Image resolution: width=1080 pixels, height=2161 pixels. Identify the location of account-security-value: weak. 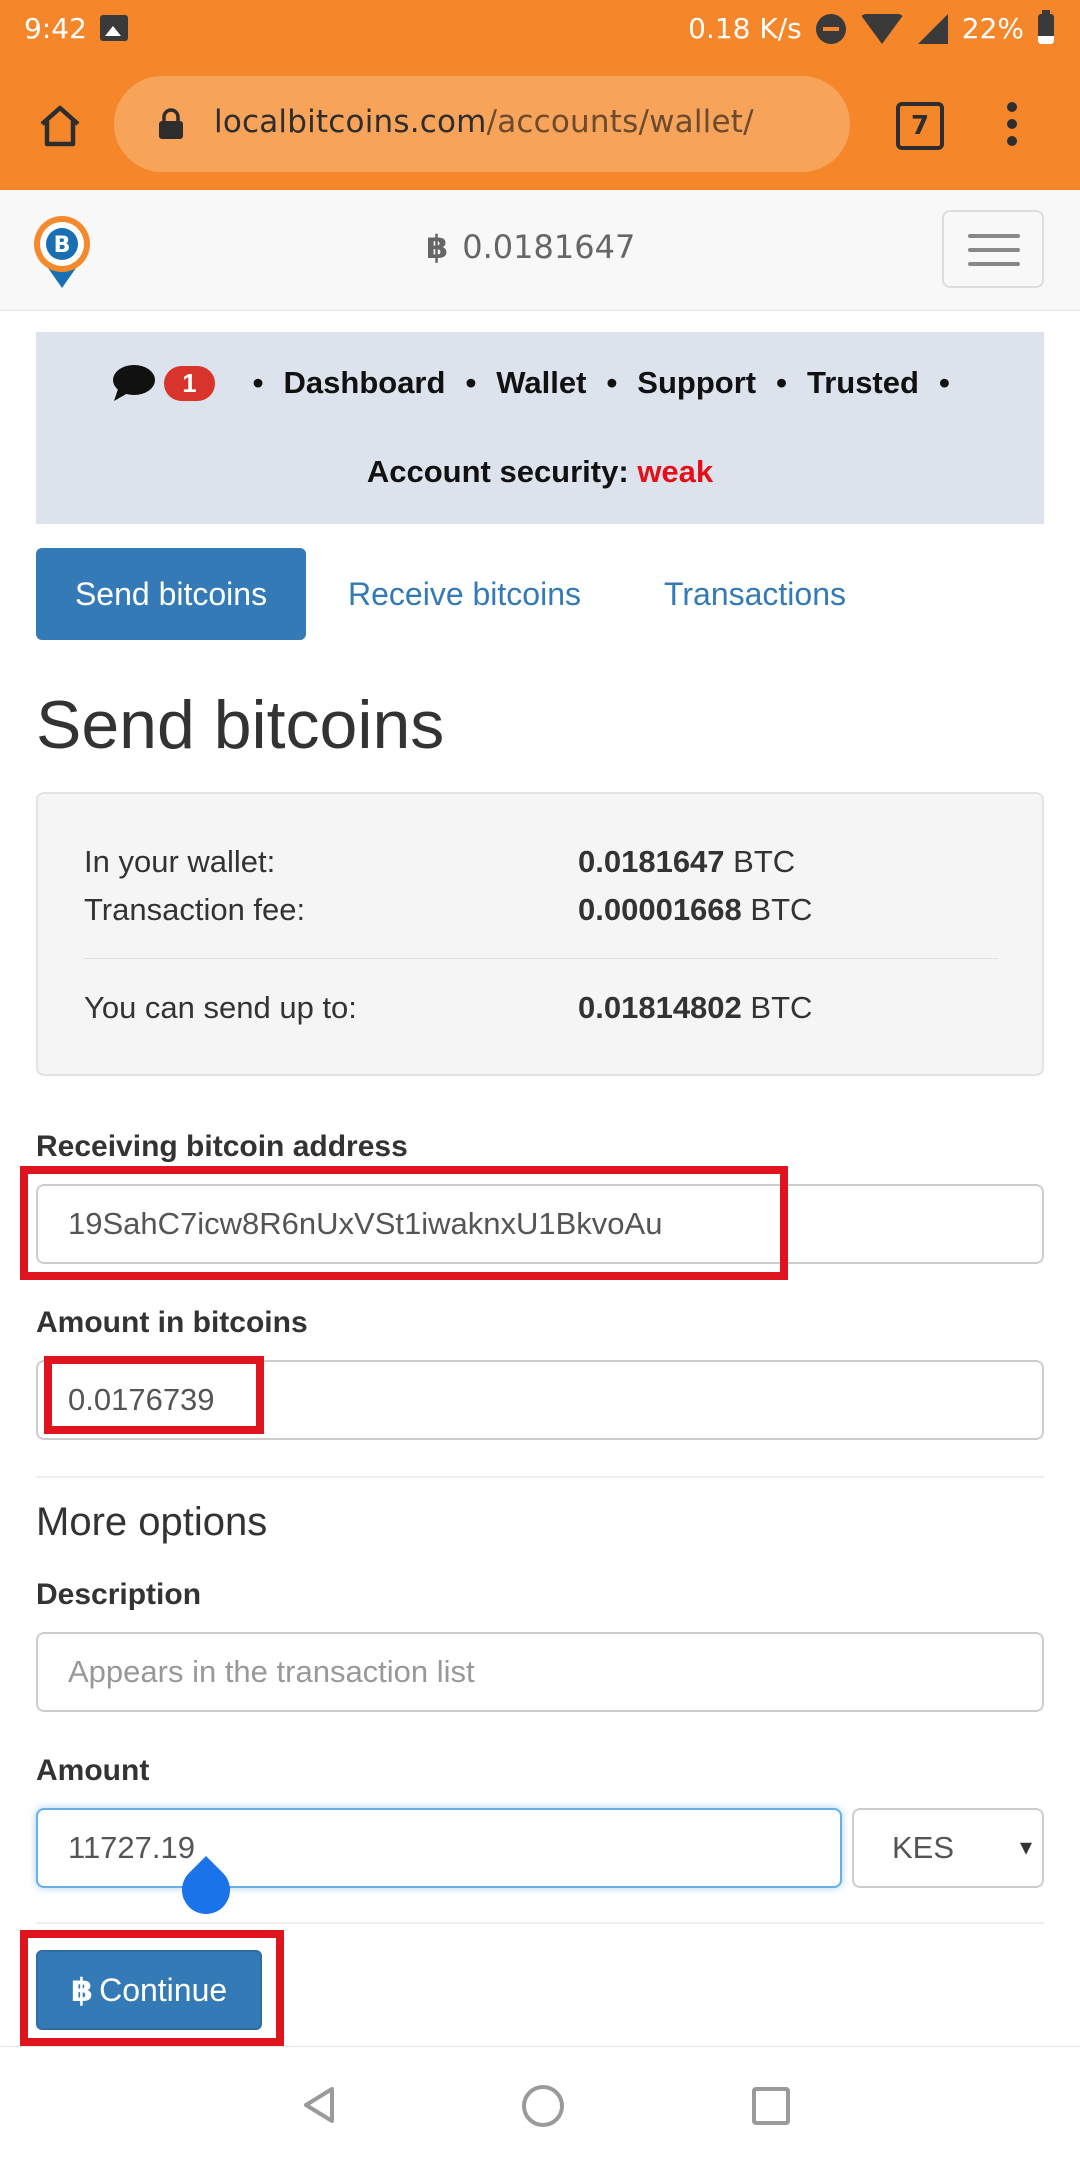
(675, 471).